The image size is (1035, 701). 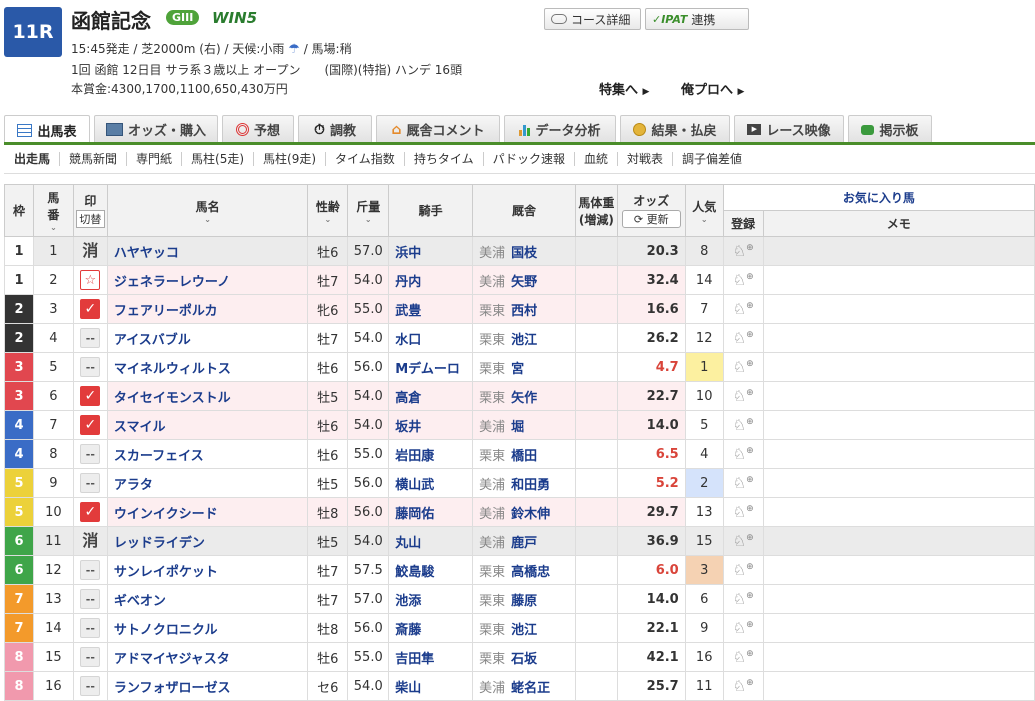 I want to click on subnav-condition: 調子偏差値, so click(x=711, y=159).